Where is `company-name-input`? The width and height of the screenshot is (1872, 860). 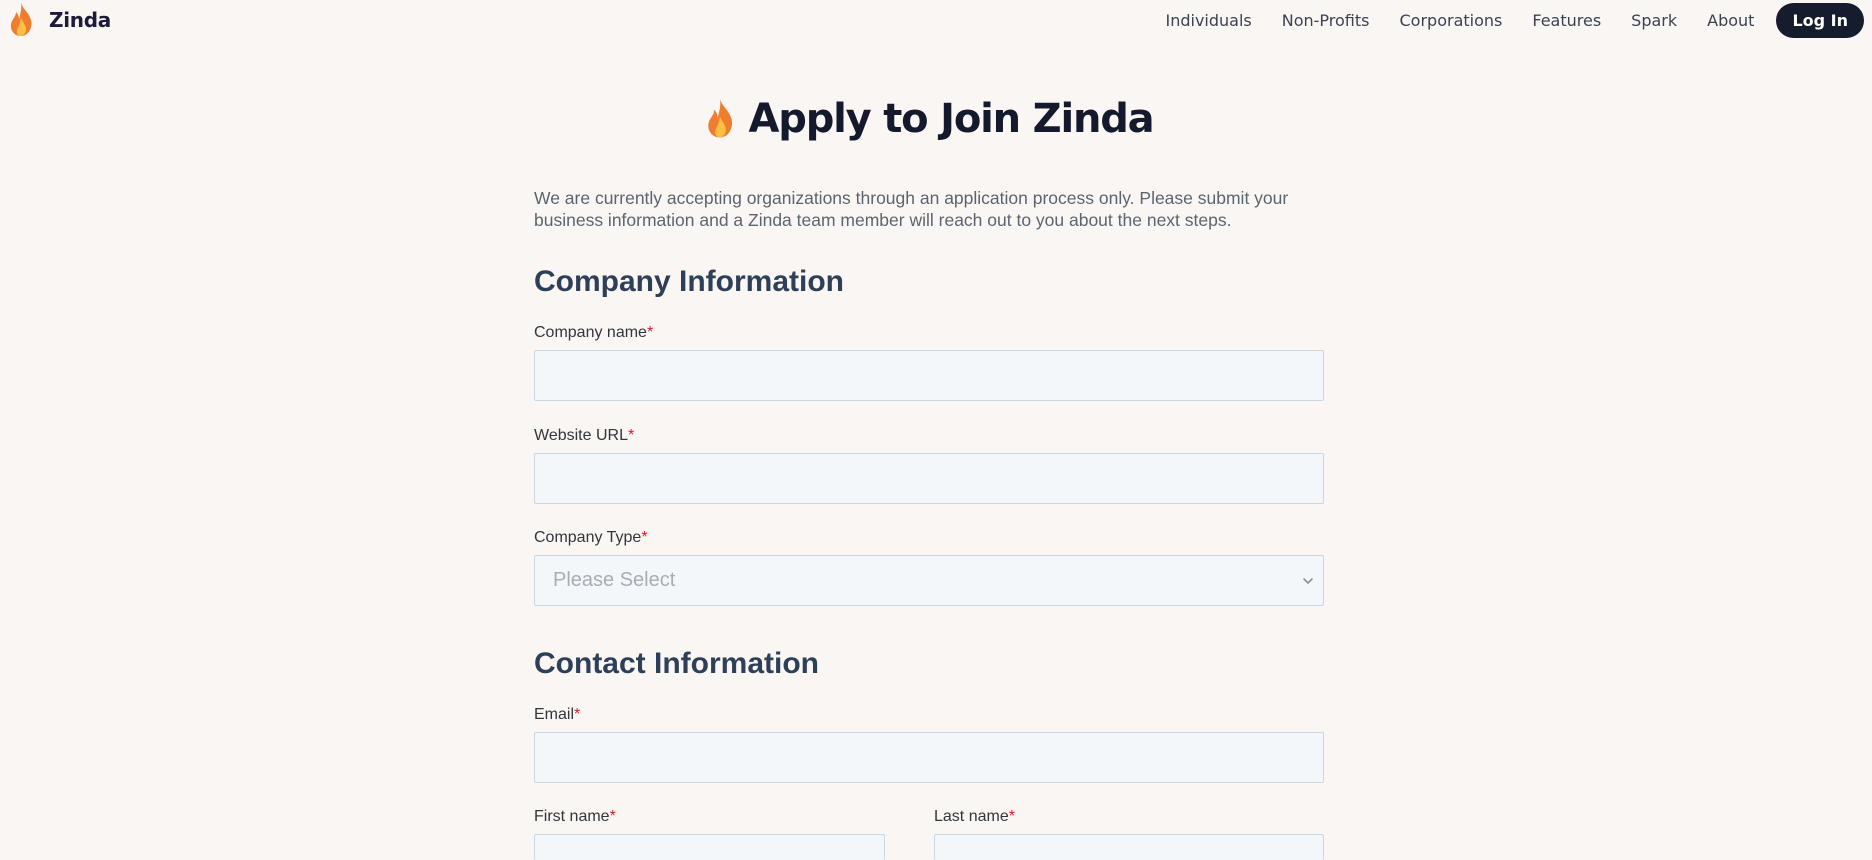 company-name-input is located at coordinates (929, 375).